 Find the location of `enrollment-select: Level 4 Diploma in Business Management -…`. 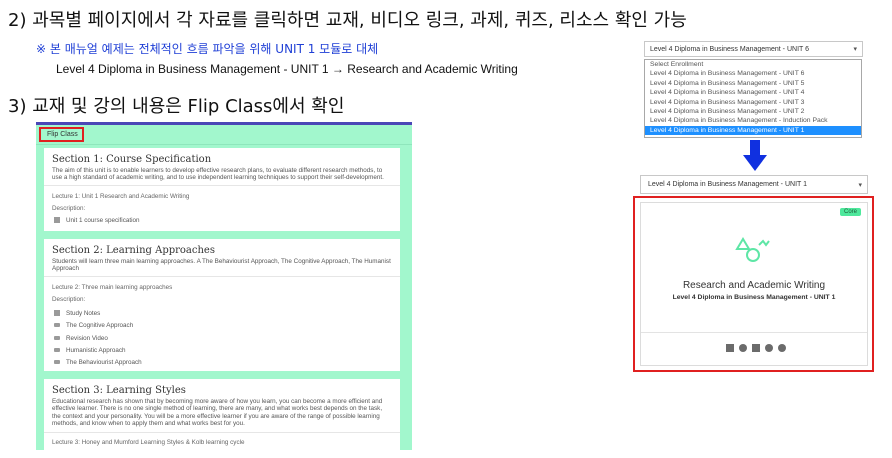

enrollment-select: Level 4 Diploma in Business Management -… is located at coordinates (753, 49).